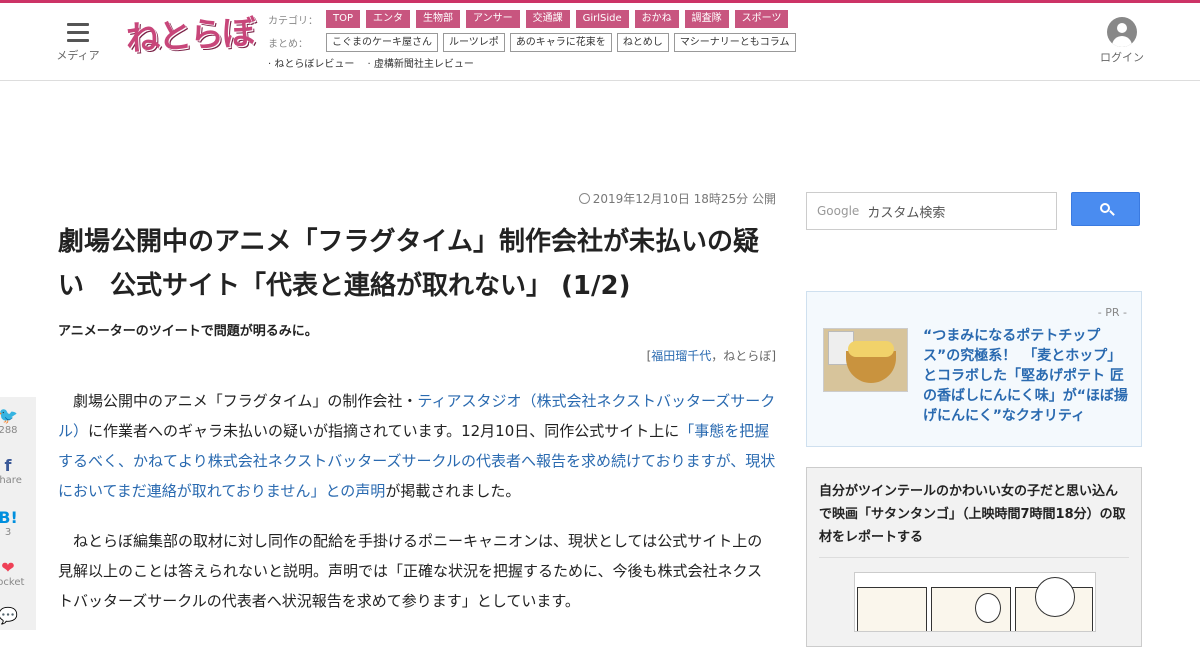 This screenshot has height=647, width=1200. I want to click on google-brand: Google, so click(838, 211).